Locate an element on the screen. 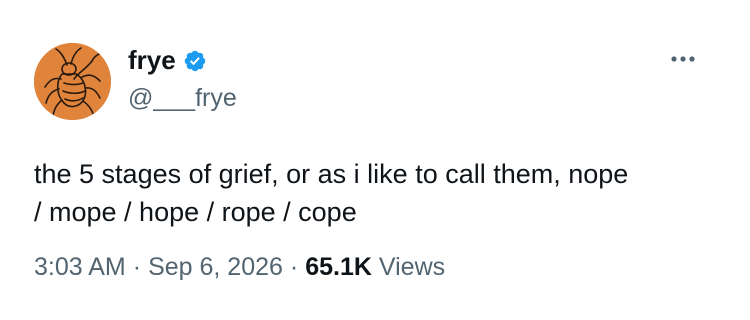 This screenshot has width=750, height=320. author-name-row: frye is located at coordinates (167, 60).